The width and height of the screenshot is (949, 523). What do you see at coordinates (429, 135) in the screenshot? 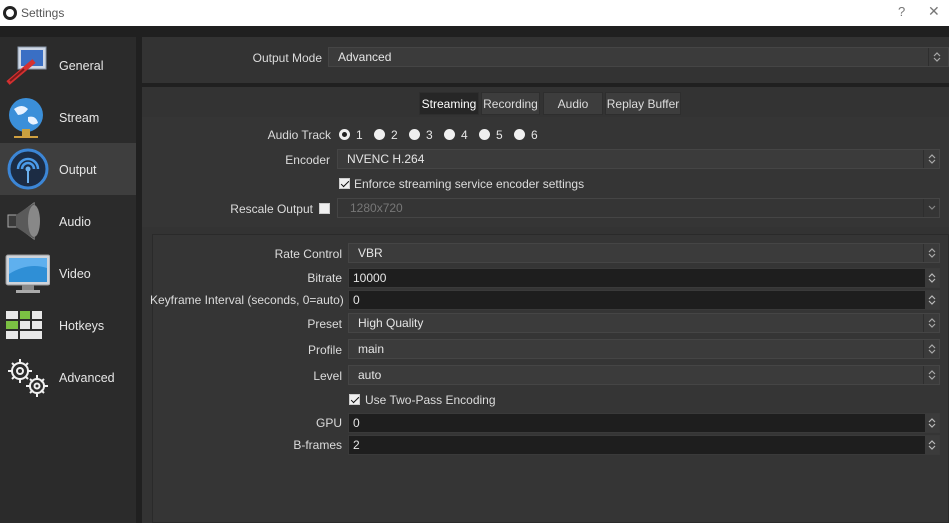
I see `audio-track-number: 3` at bounding box center [429, 135].